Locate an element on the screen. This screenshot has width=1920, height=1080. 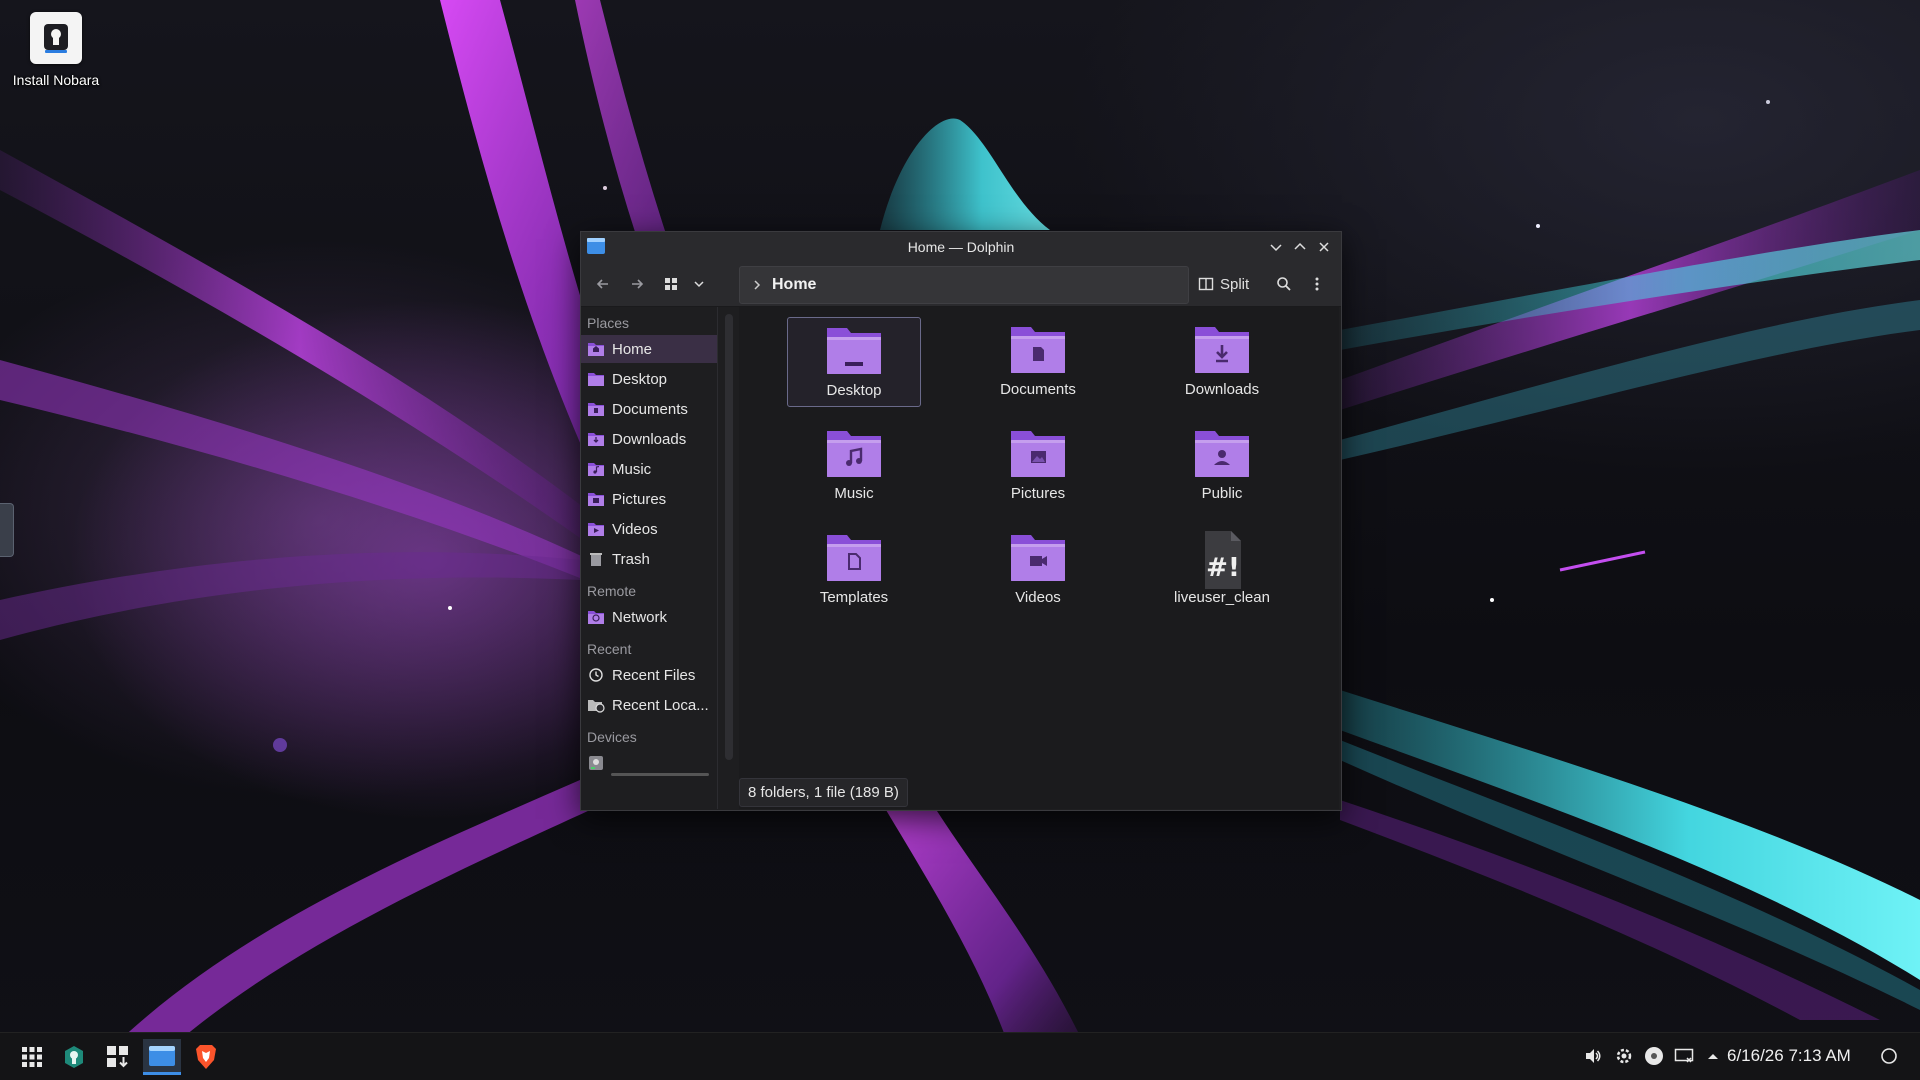
device-usage-bar is located at coordinates (660, 774).